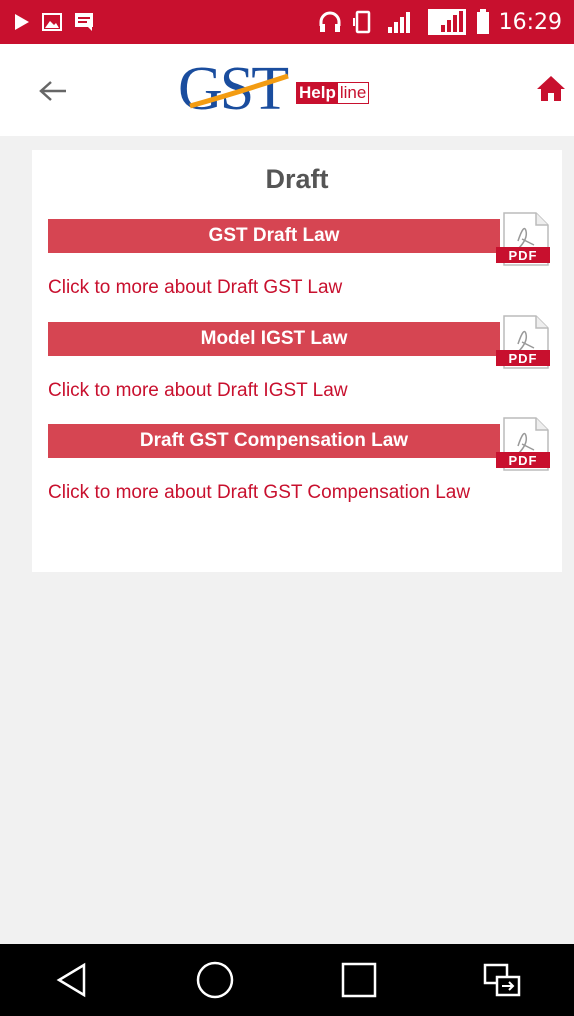  What do you see at coordinates (274, 236) in the screenshot?
I see `law-heading-bar: GST Draft Law` at bounding box center [274, 236].